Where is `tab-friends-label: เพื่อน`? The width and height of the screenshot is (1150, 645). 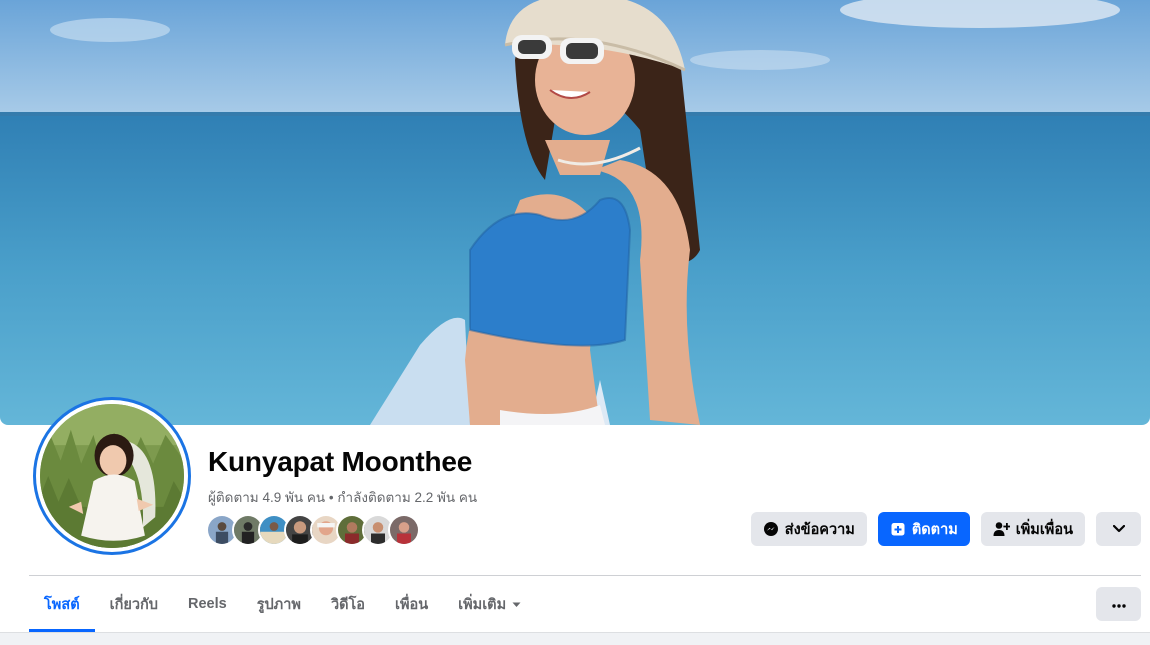 tab-friends-label: เพื่อน is located at coordinates (412, 604).